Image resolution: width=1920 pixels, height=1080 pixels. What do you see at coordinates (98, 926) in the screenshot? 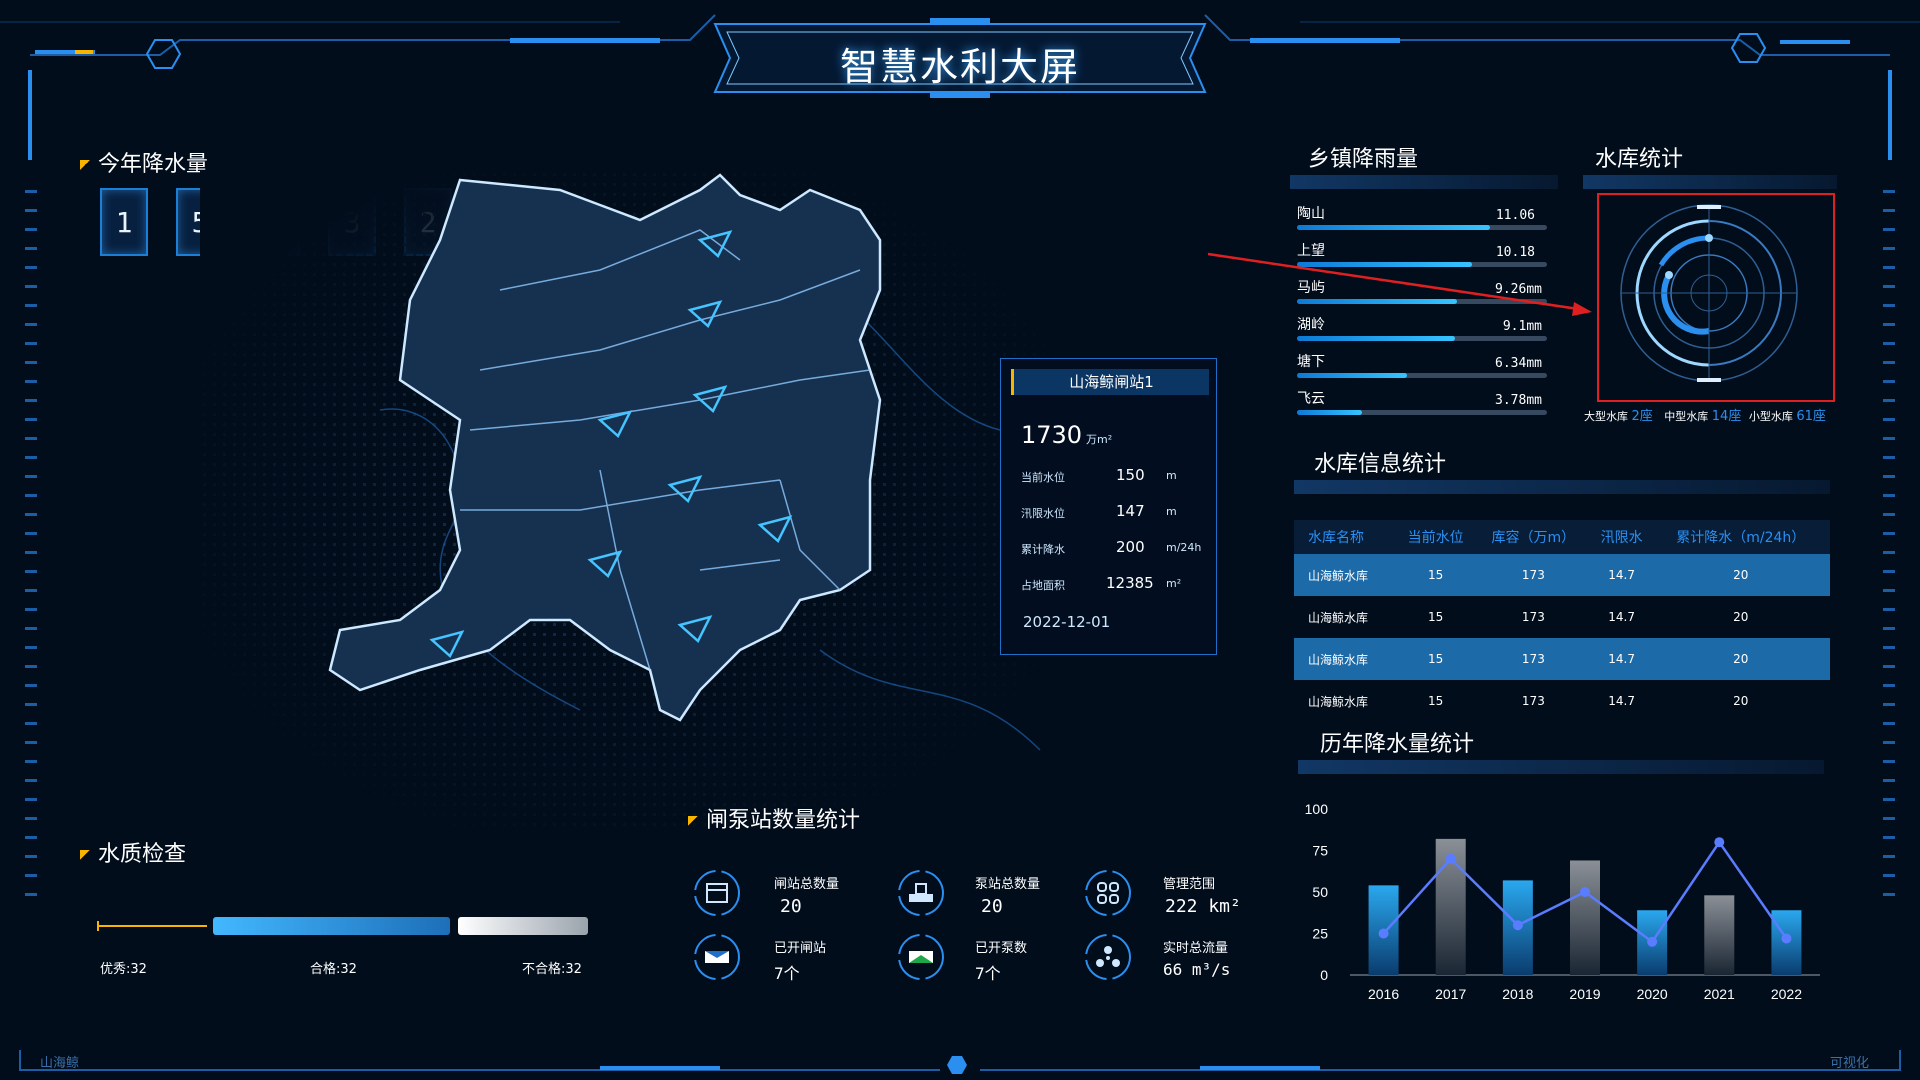
I see `quality-bar-cap` at bounding box center [98, 926].